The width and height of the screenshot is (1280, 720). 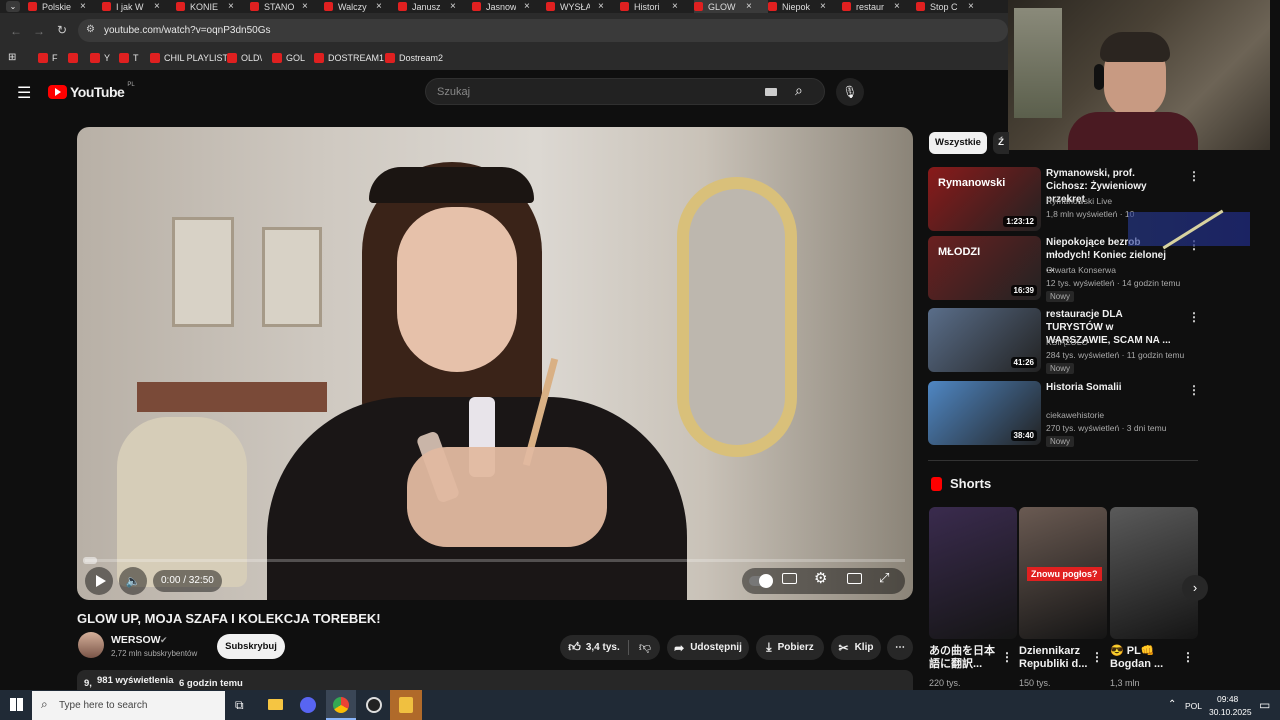 I want to click on share-button: ➦ Udostępnij, so click(x=708, y=647).